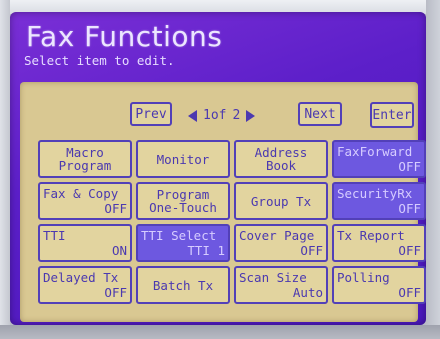  What do you see at coordinates (99, 60) in the screenshot?
I see `page-subtitle: Select item to edit.` at bounding box center [99, 60].